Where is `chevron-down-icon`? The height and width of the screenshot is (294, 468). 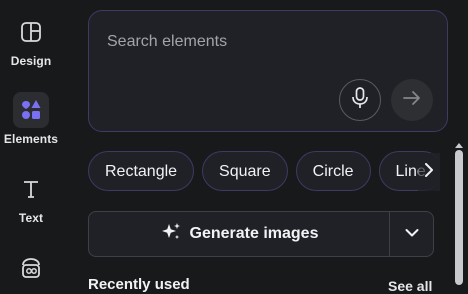
chevron-down-icon is located at coordinates (412, 234).